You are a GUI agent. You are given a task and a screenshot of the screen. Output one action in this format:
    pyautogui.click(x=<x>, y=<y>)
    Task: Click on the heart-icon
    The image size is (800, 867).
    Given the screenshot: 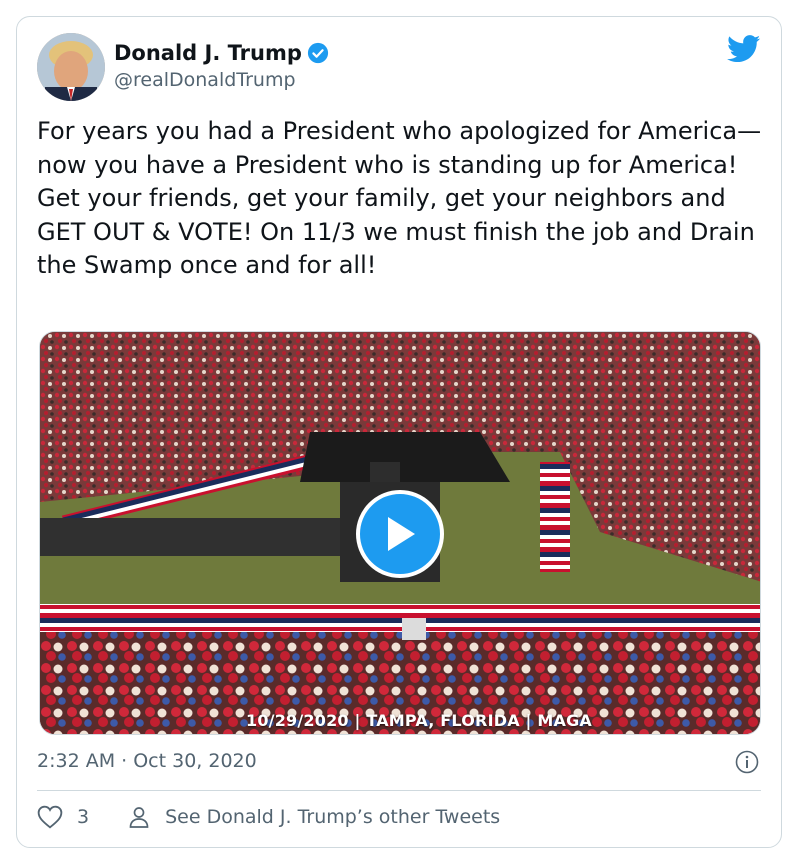 What is the action you would take?
    pyautogui.click(x=50, y=817)
    